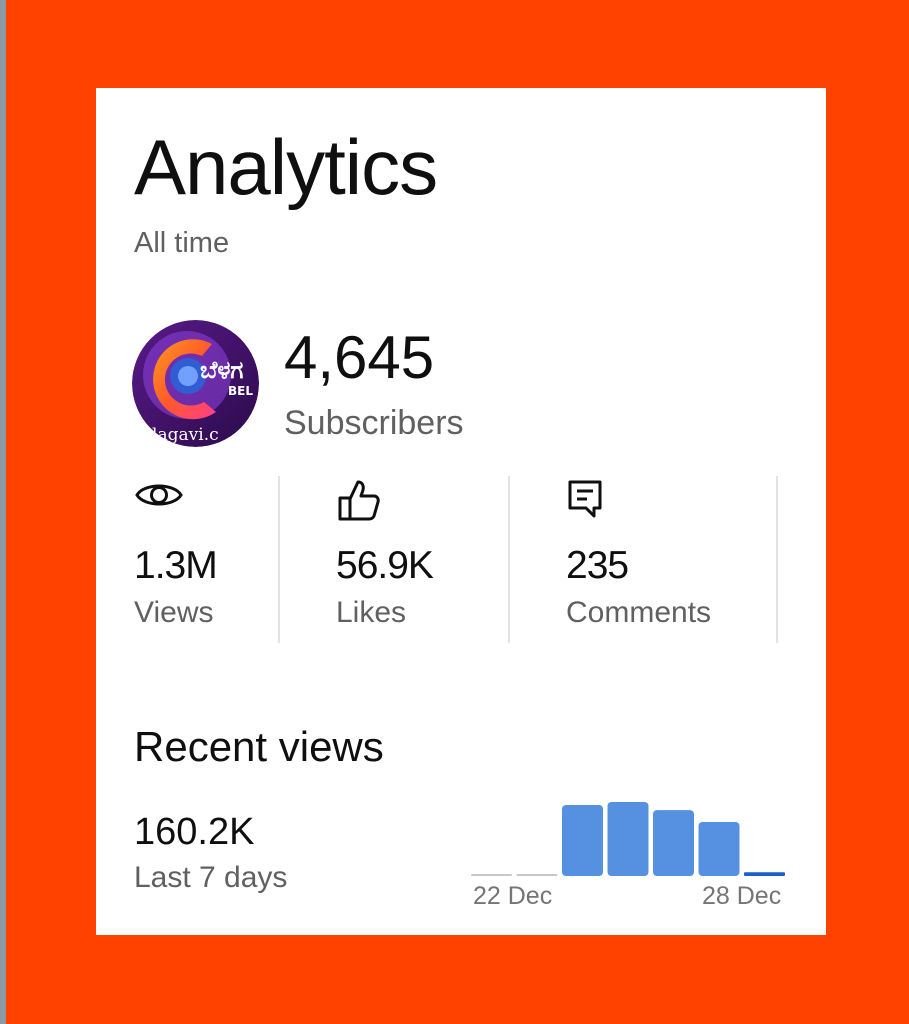 The height and width of the screenshot is (1024, 909). I want to click on logo-text-top: ಬೆಳಗ, so click(221, 370).